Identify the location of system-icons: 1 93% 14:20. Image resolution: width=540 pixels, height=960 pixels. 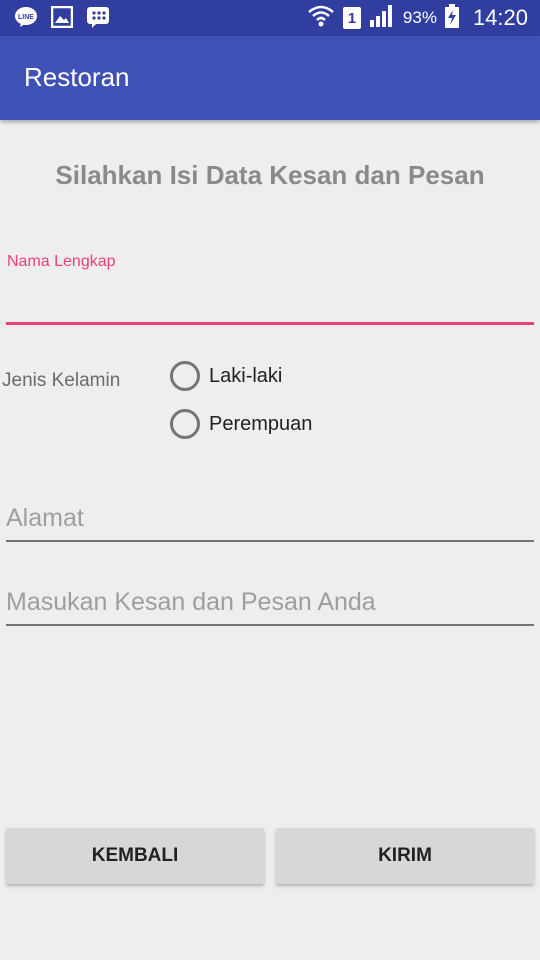
(417, 18).